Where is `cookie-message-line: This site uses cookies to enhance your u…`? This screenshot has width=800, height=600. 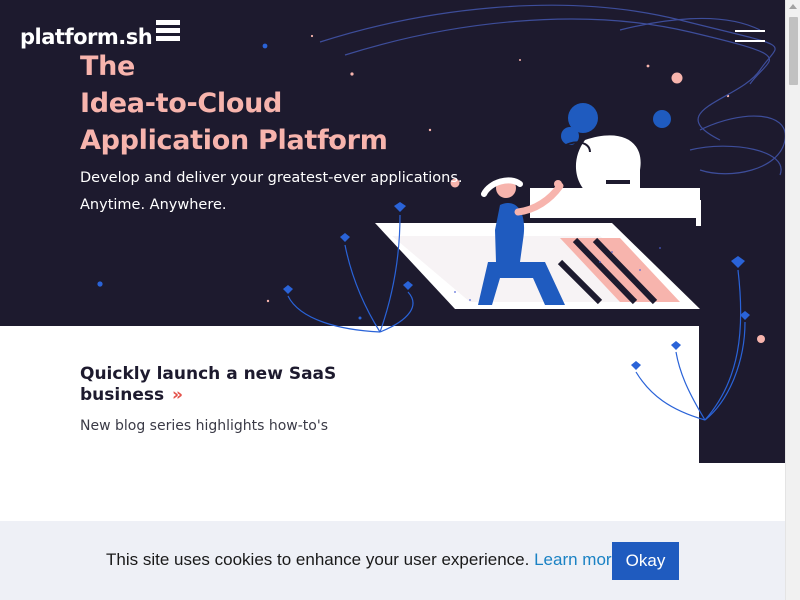 cookie-message-line: This site uses cookies to enhance your u… is located at coordinates (366, 560).